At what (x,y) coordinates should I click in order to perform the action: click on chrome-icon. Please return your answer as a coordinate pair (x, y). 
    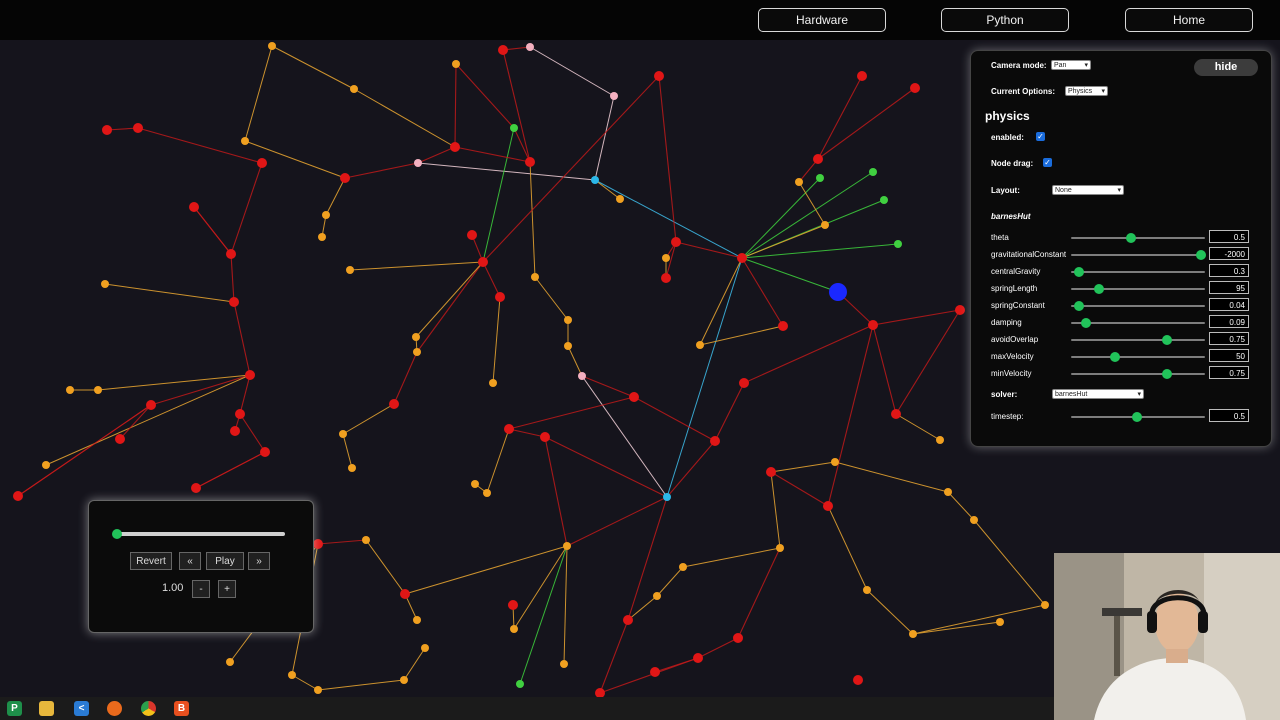
    Looking at the image, I should click on (148, 708).